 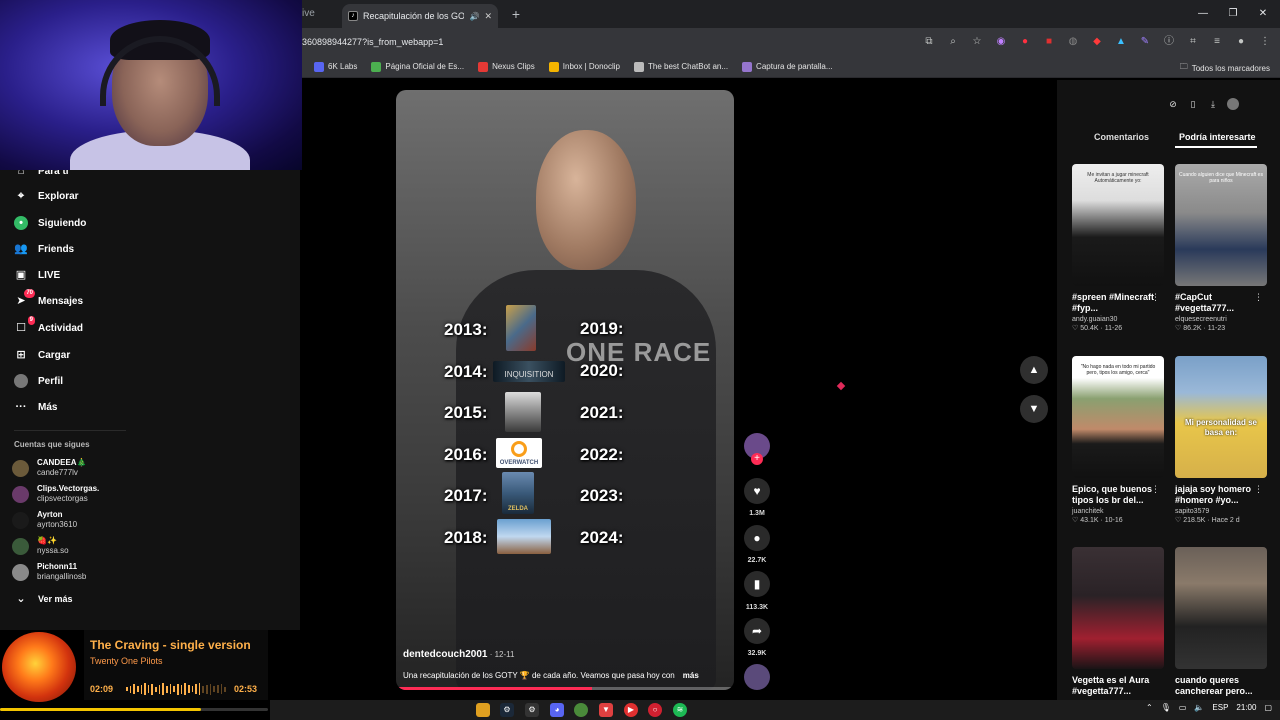 I want to click on sidebar-item-mas: ··· Más, so click(x=36, y=407).